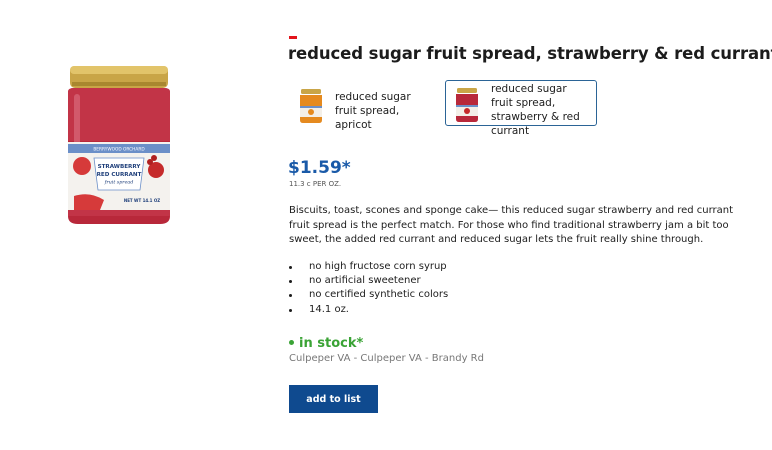 Image resolution: width=772 pixels, height=450 pixels. Describe the element at coordinates (319, 168) in the screenshot. I see `price: $1.59*` at that location.